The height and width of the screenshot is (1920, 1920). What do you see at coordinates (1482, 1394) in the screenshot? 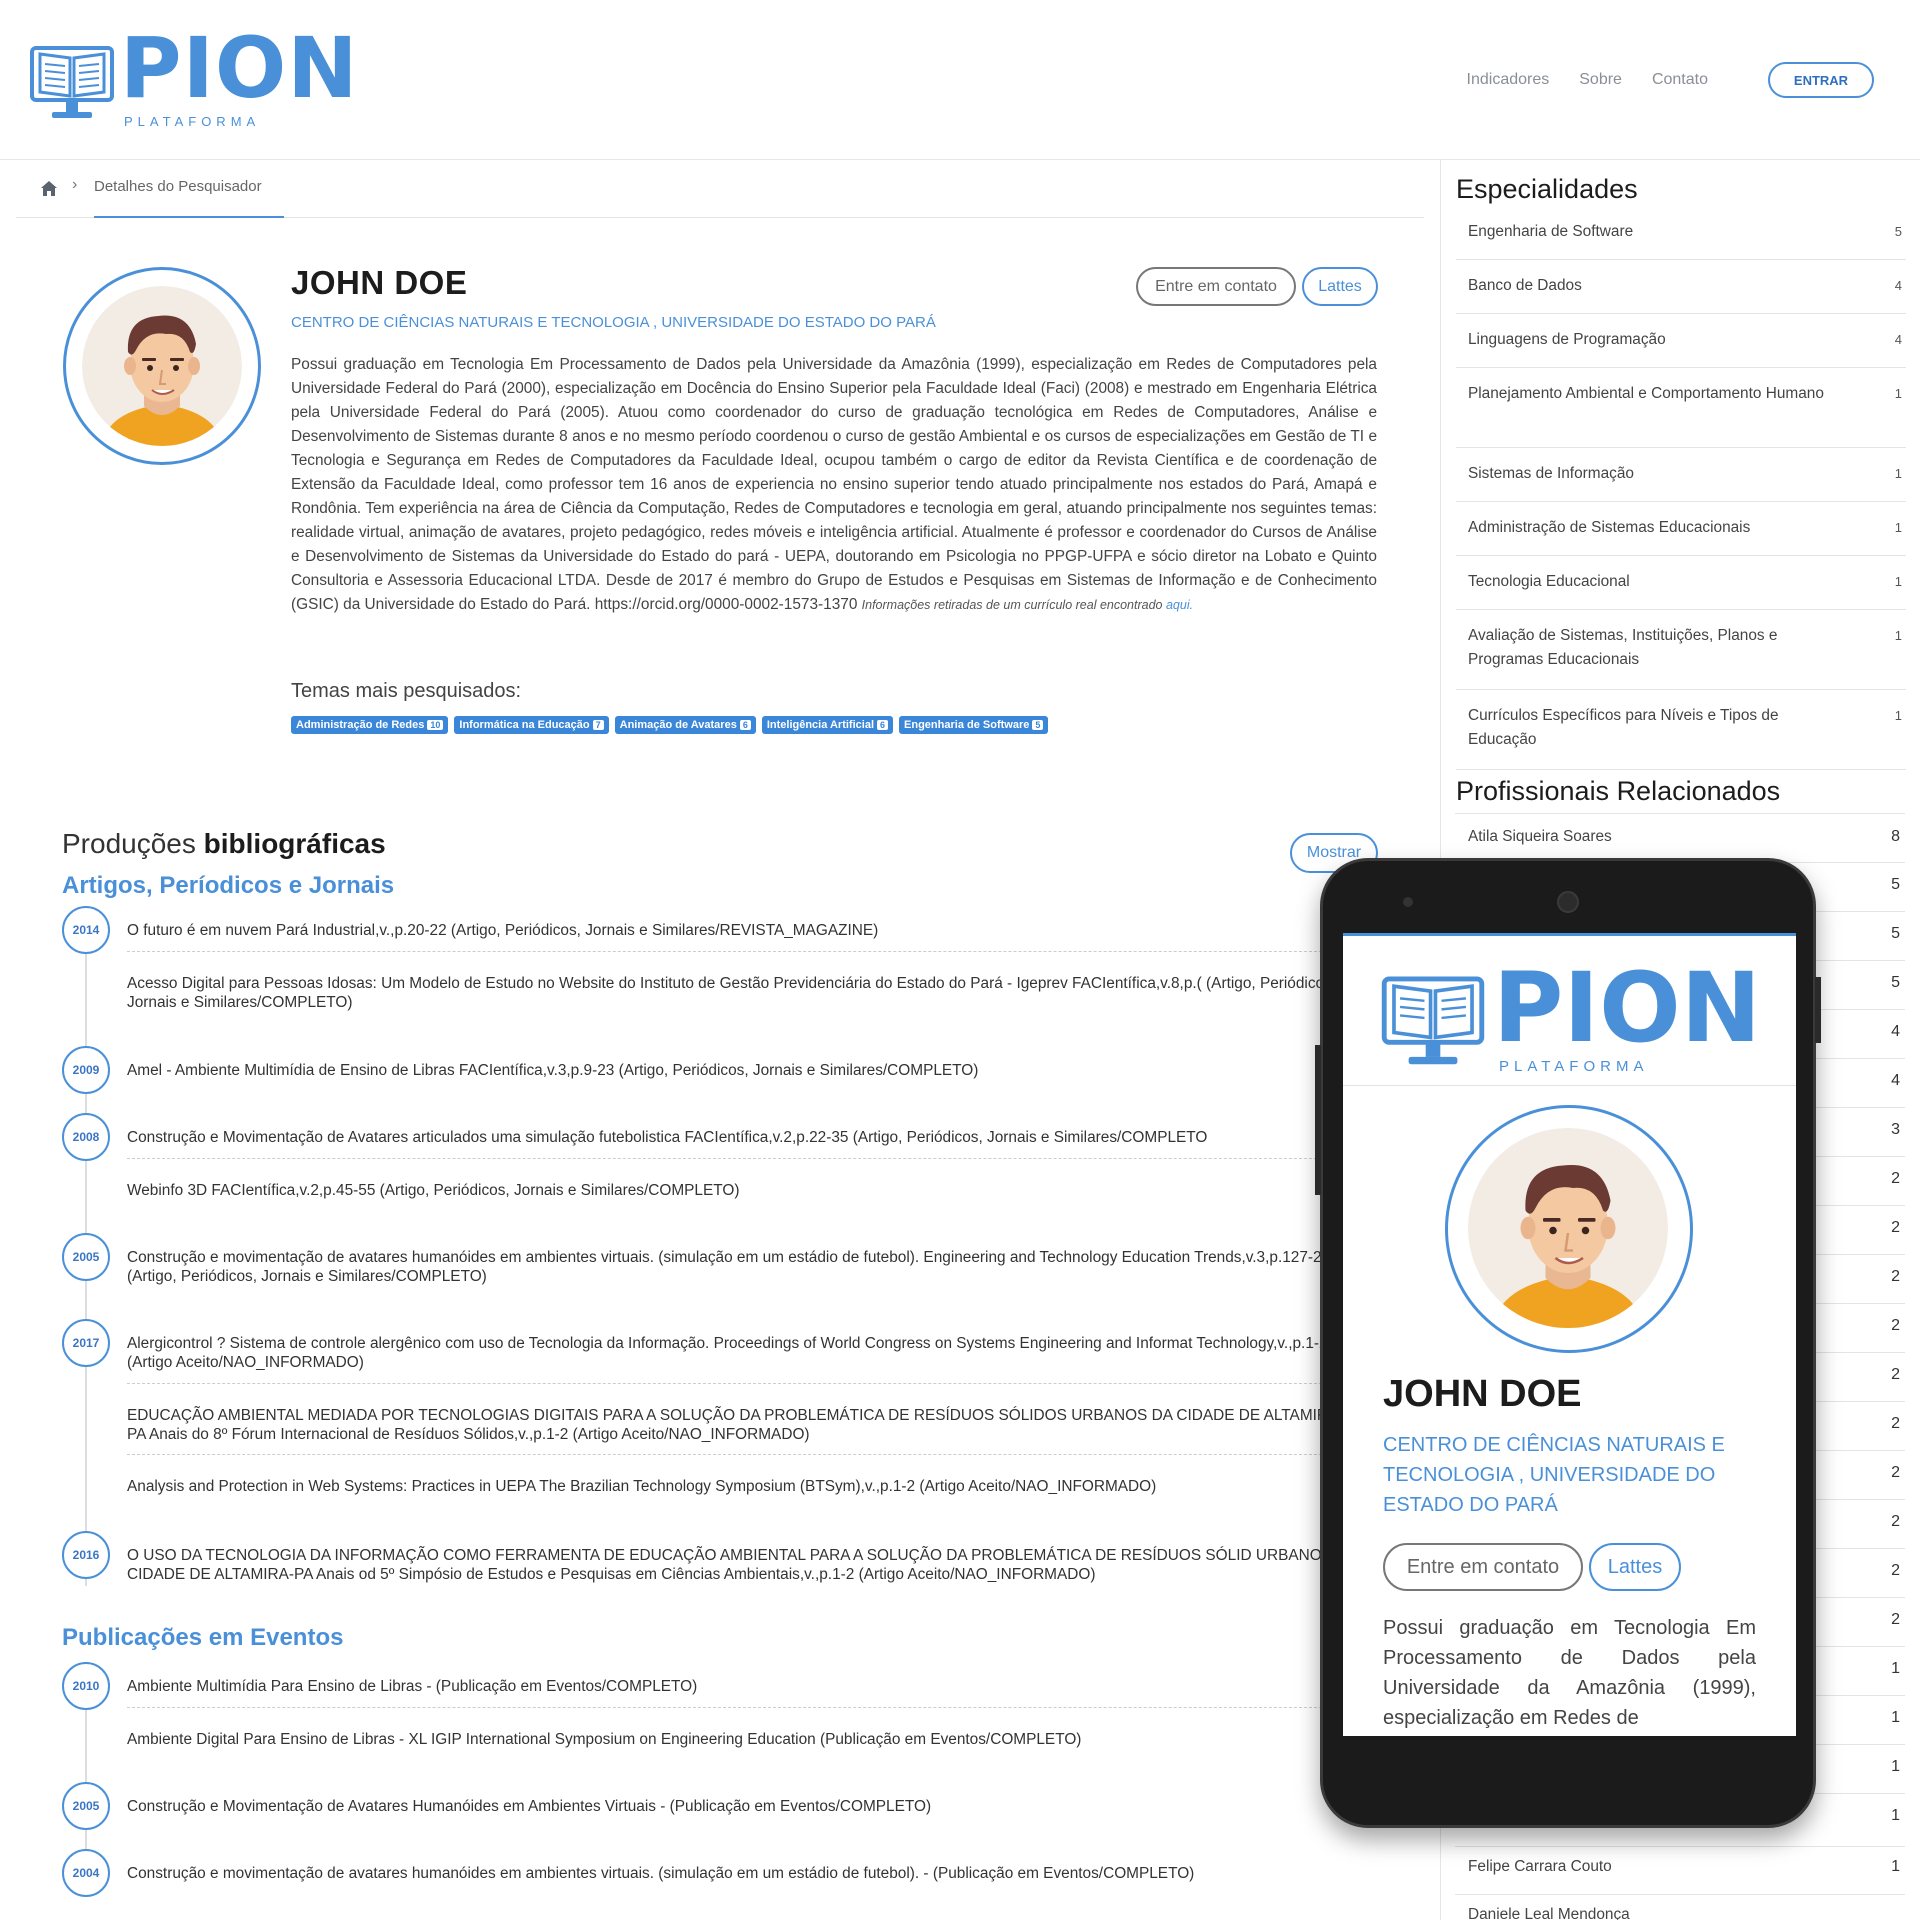
I see `mobile-researcher-name: JOHN DOE` at bounding box center [1482, 1394].